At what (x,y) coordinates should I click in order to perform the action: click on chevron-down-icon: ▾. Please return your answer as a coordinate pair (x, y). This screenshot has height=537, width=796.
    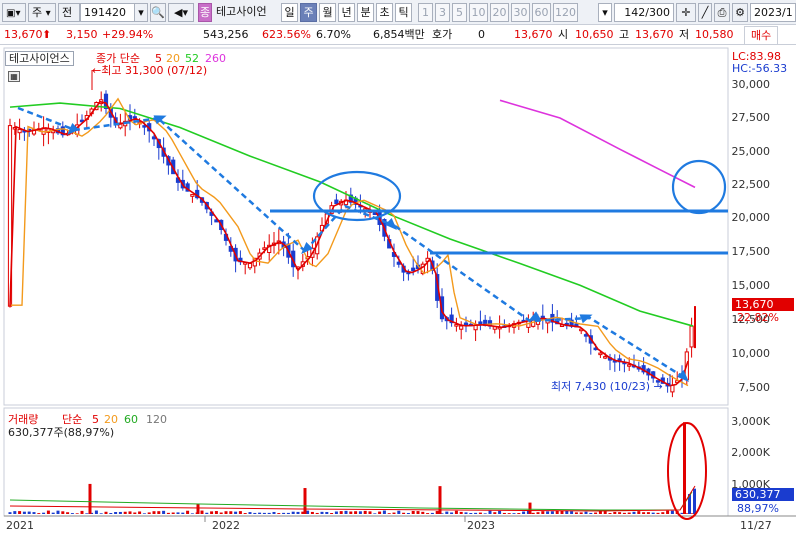
    Looking at the image, I should click on (141, 12).